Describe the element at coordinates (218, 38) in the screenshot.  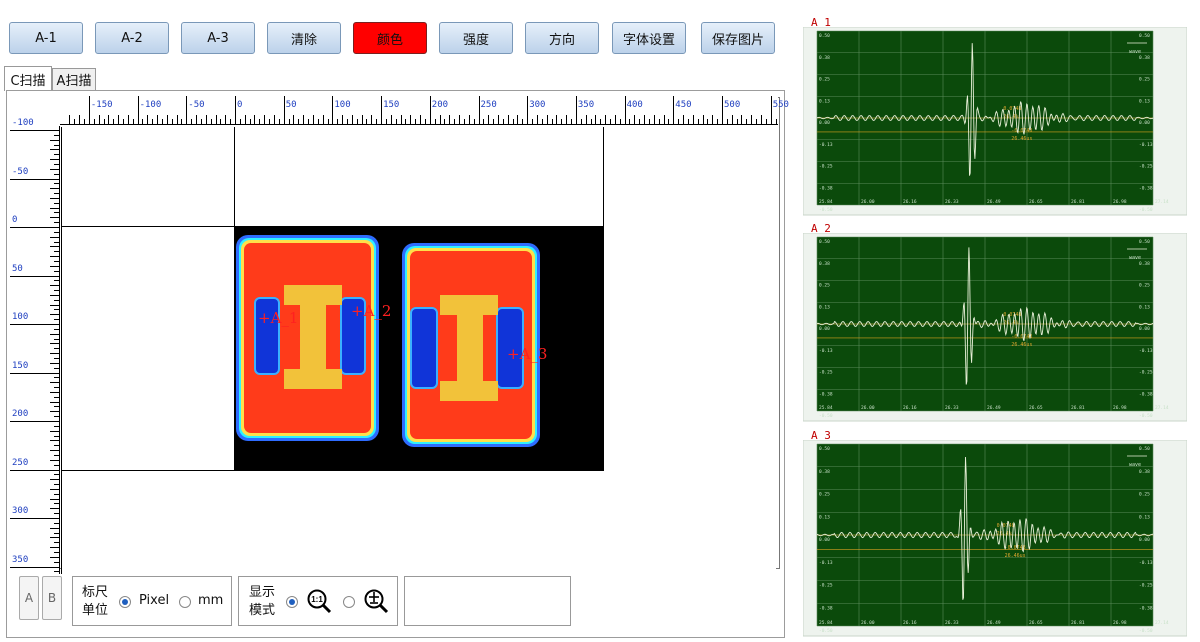
I see `a3-button: A-3` at that location.